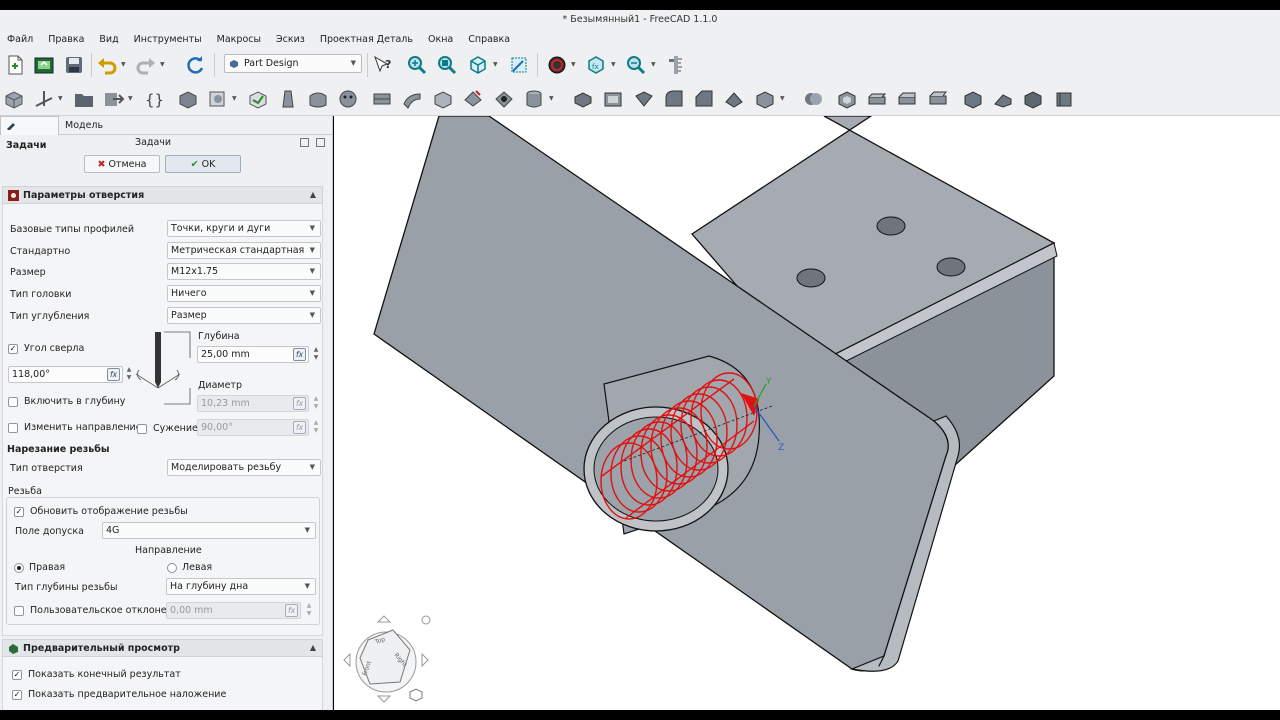  Describe the element at coordinates (17, 675) in the screenshot. I see `show-final-checkbox: ✓` at that location.